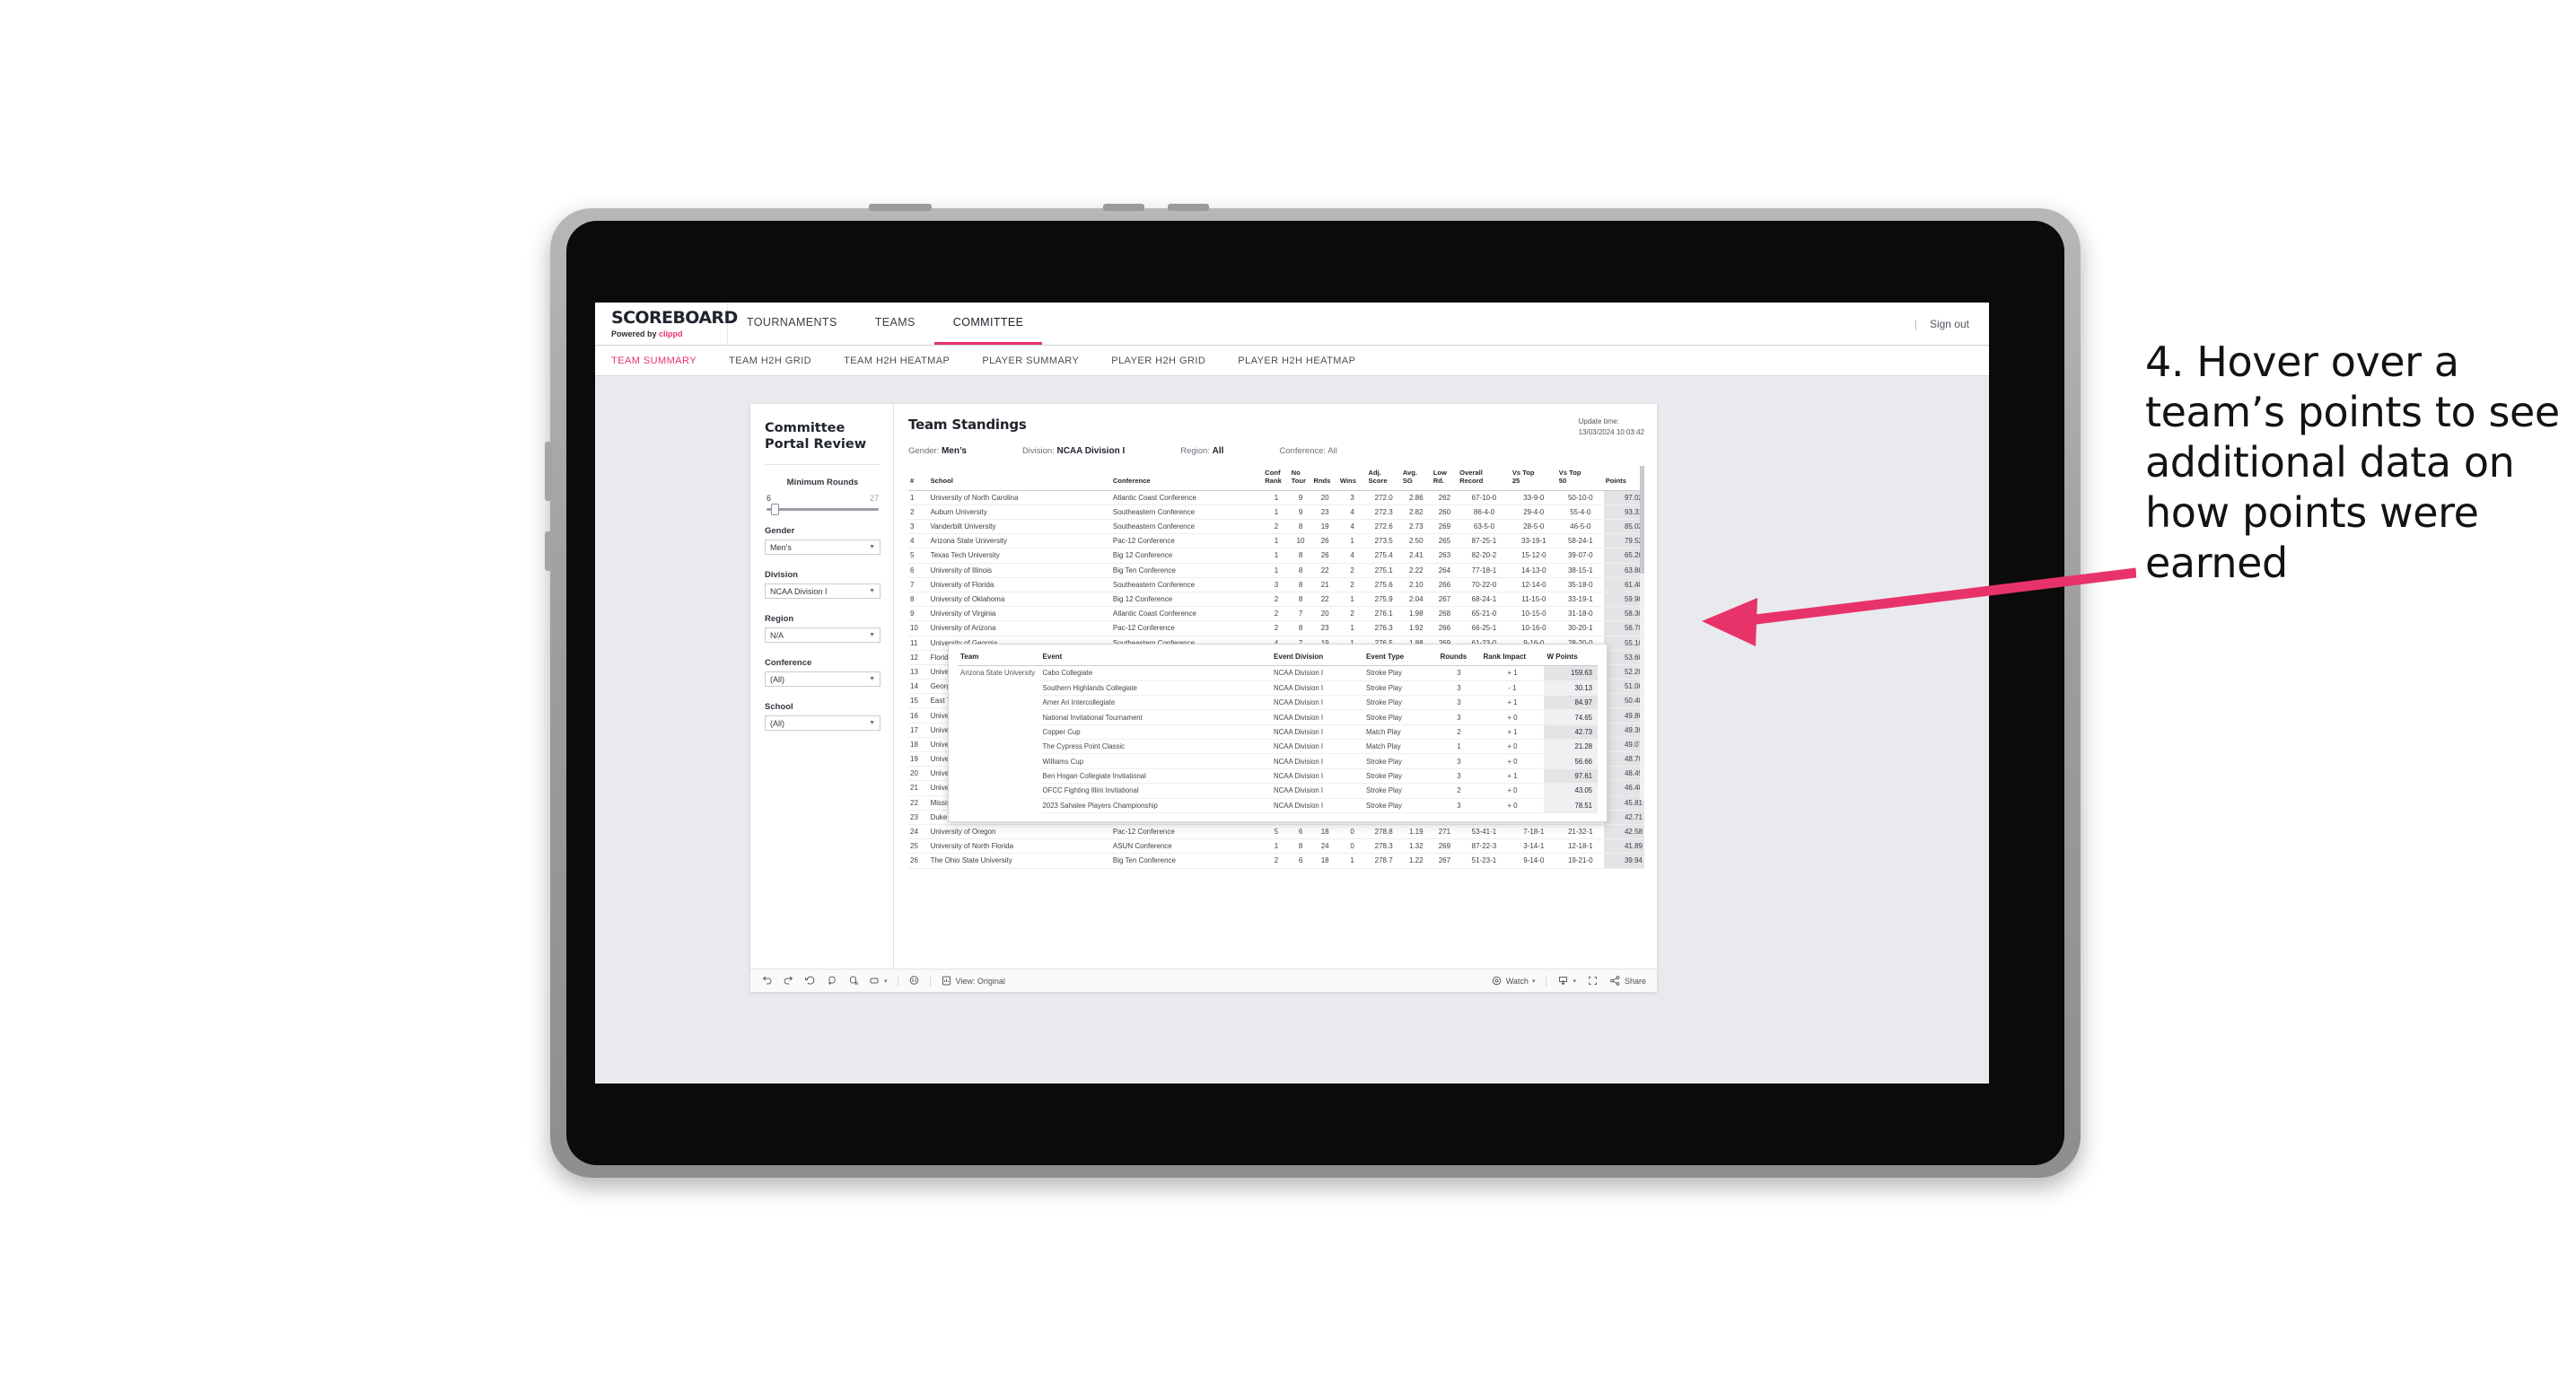 This screenshot has width=2576, height=1386. Describe the element at coordinates (1623, 687) in the screenshot. I see `cell-points: 51.00` at that location.